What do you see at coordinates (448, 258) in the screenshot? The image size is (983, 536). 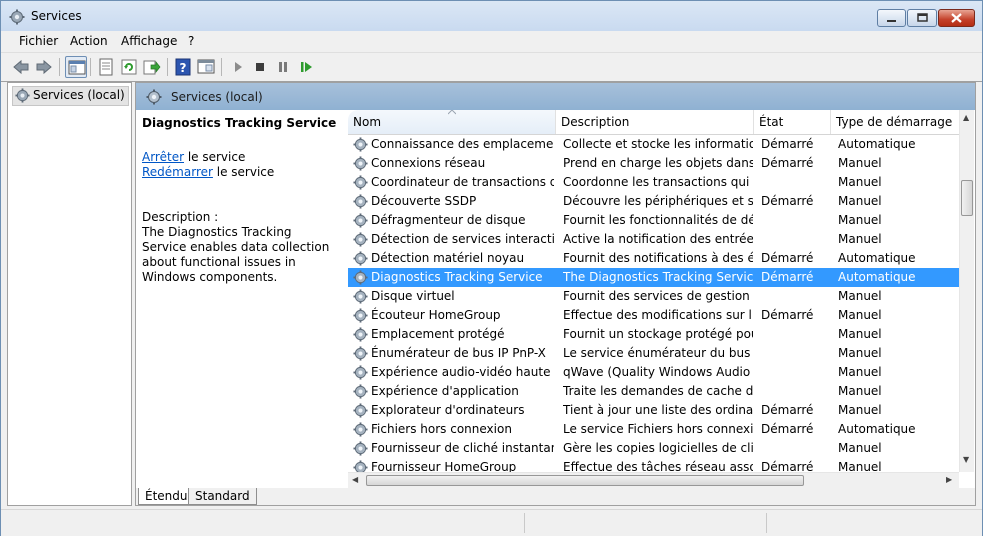 I see `service-name-cell: Détection matériel noyau` at bounding box center [448, 258].